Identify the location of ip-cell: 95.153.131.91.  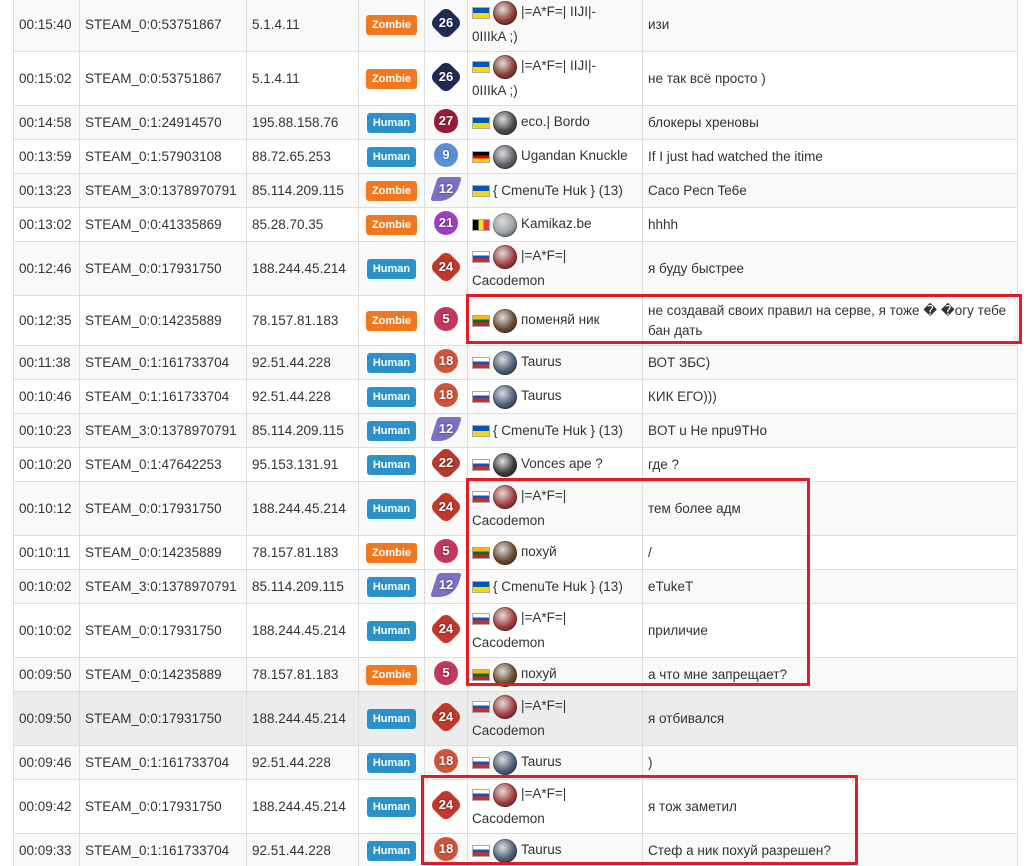
(302, 464).